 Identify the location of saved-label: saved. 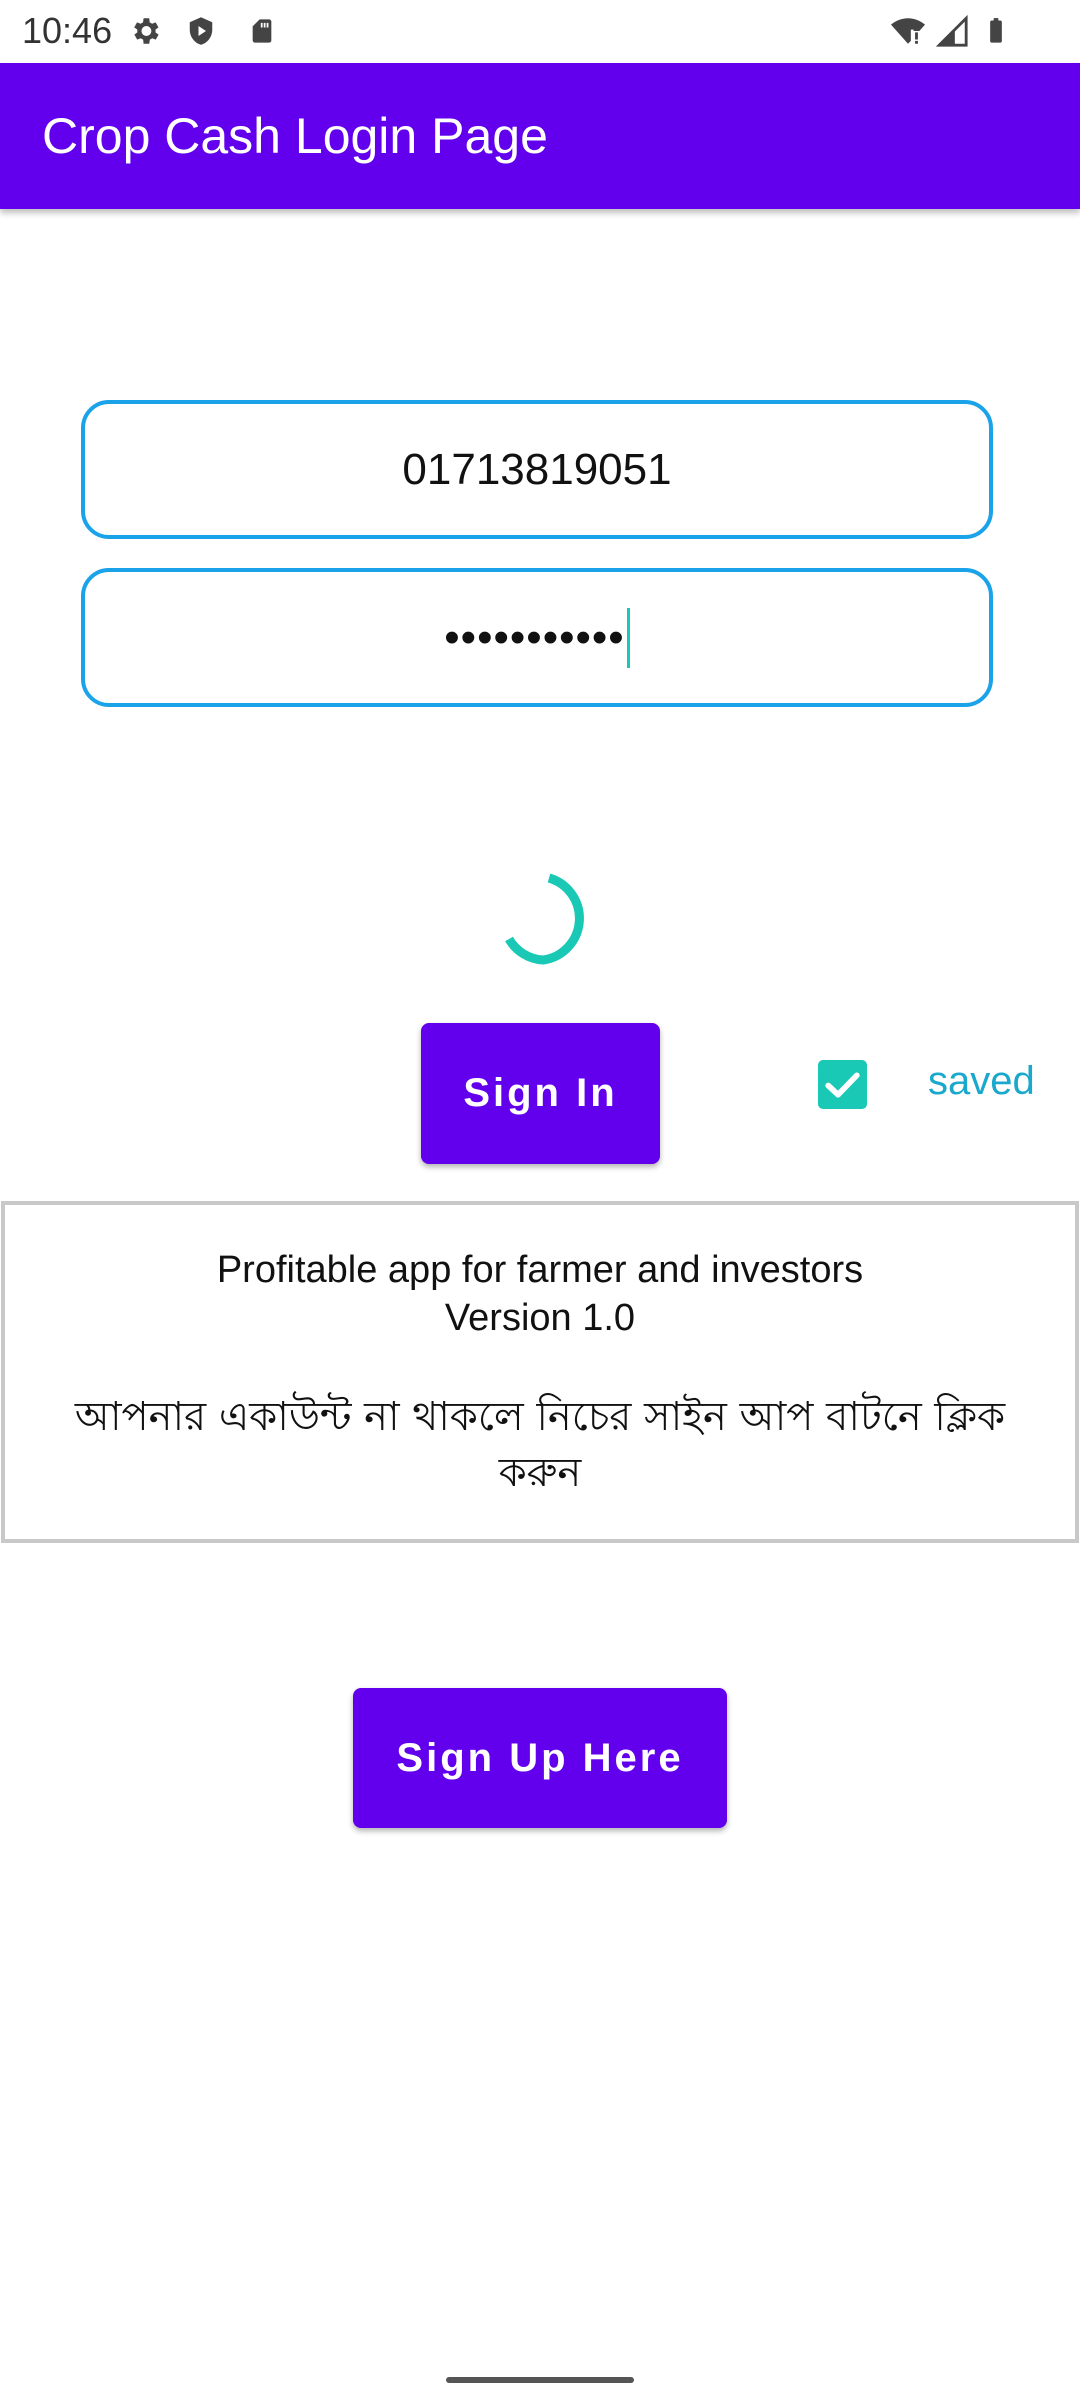
(981, 1081).